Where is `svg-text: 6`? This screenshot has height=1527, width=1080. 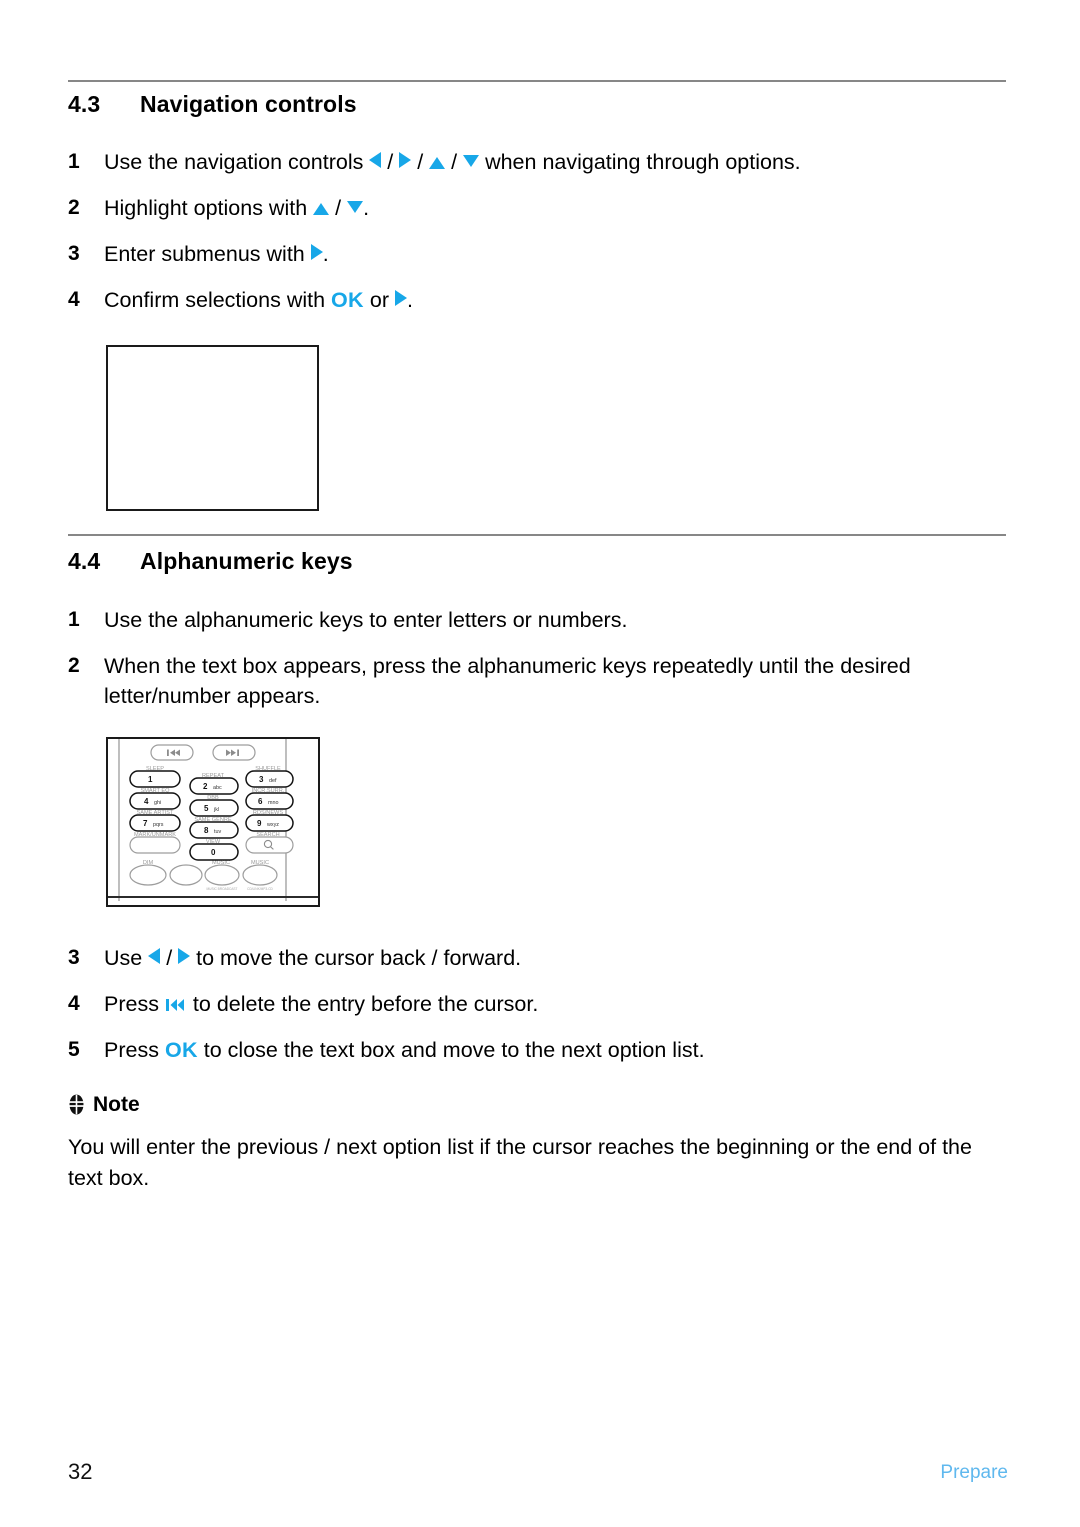 svg-text: 6 is located at coordinates (260, 801).